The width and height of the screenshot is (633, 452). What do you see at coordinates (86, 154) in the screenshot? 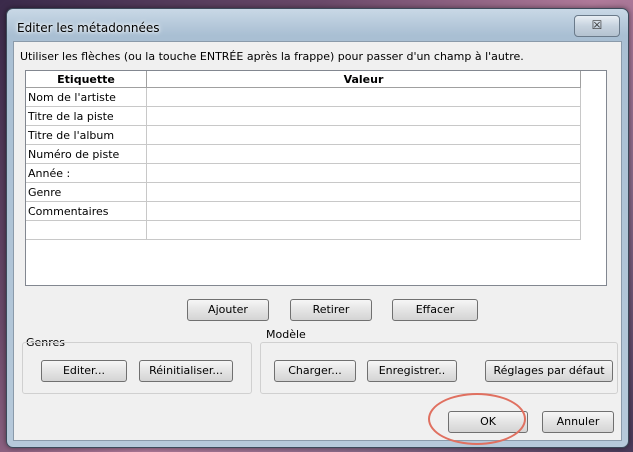
I see `row-label: Numéro de piste` at bounding box center [86, 154].